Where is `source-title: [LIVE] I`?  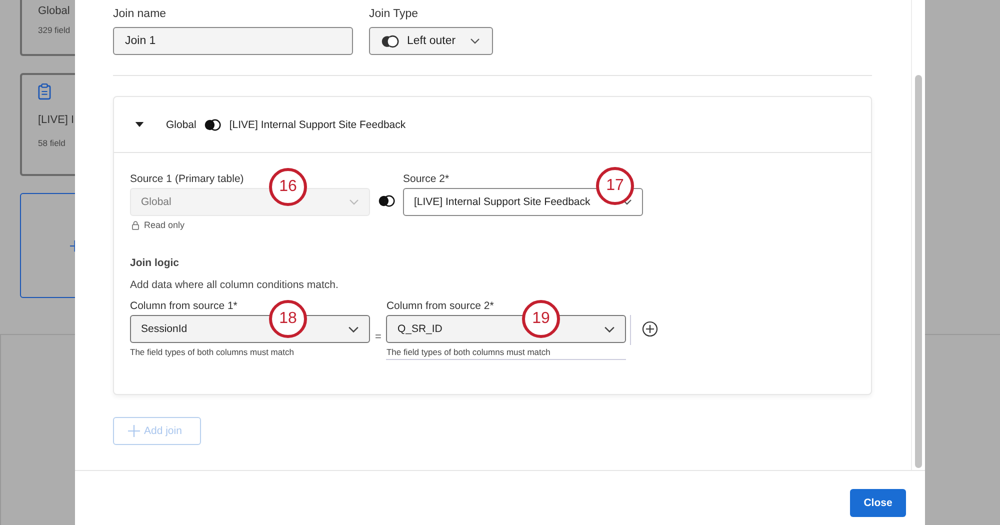
source-title: [LIVE] I is located at coordinates (56, 120).